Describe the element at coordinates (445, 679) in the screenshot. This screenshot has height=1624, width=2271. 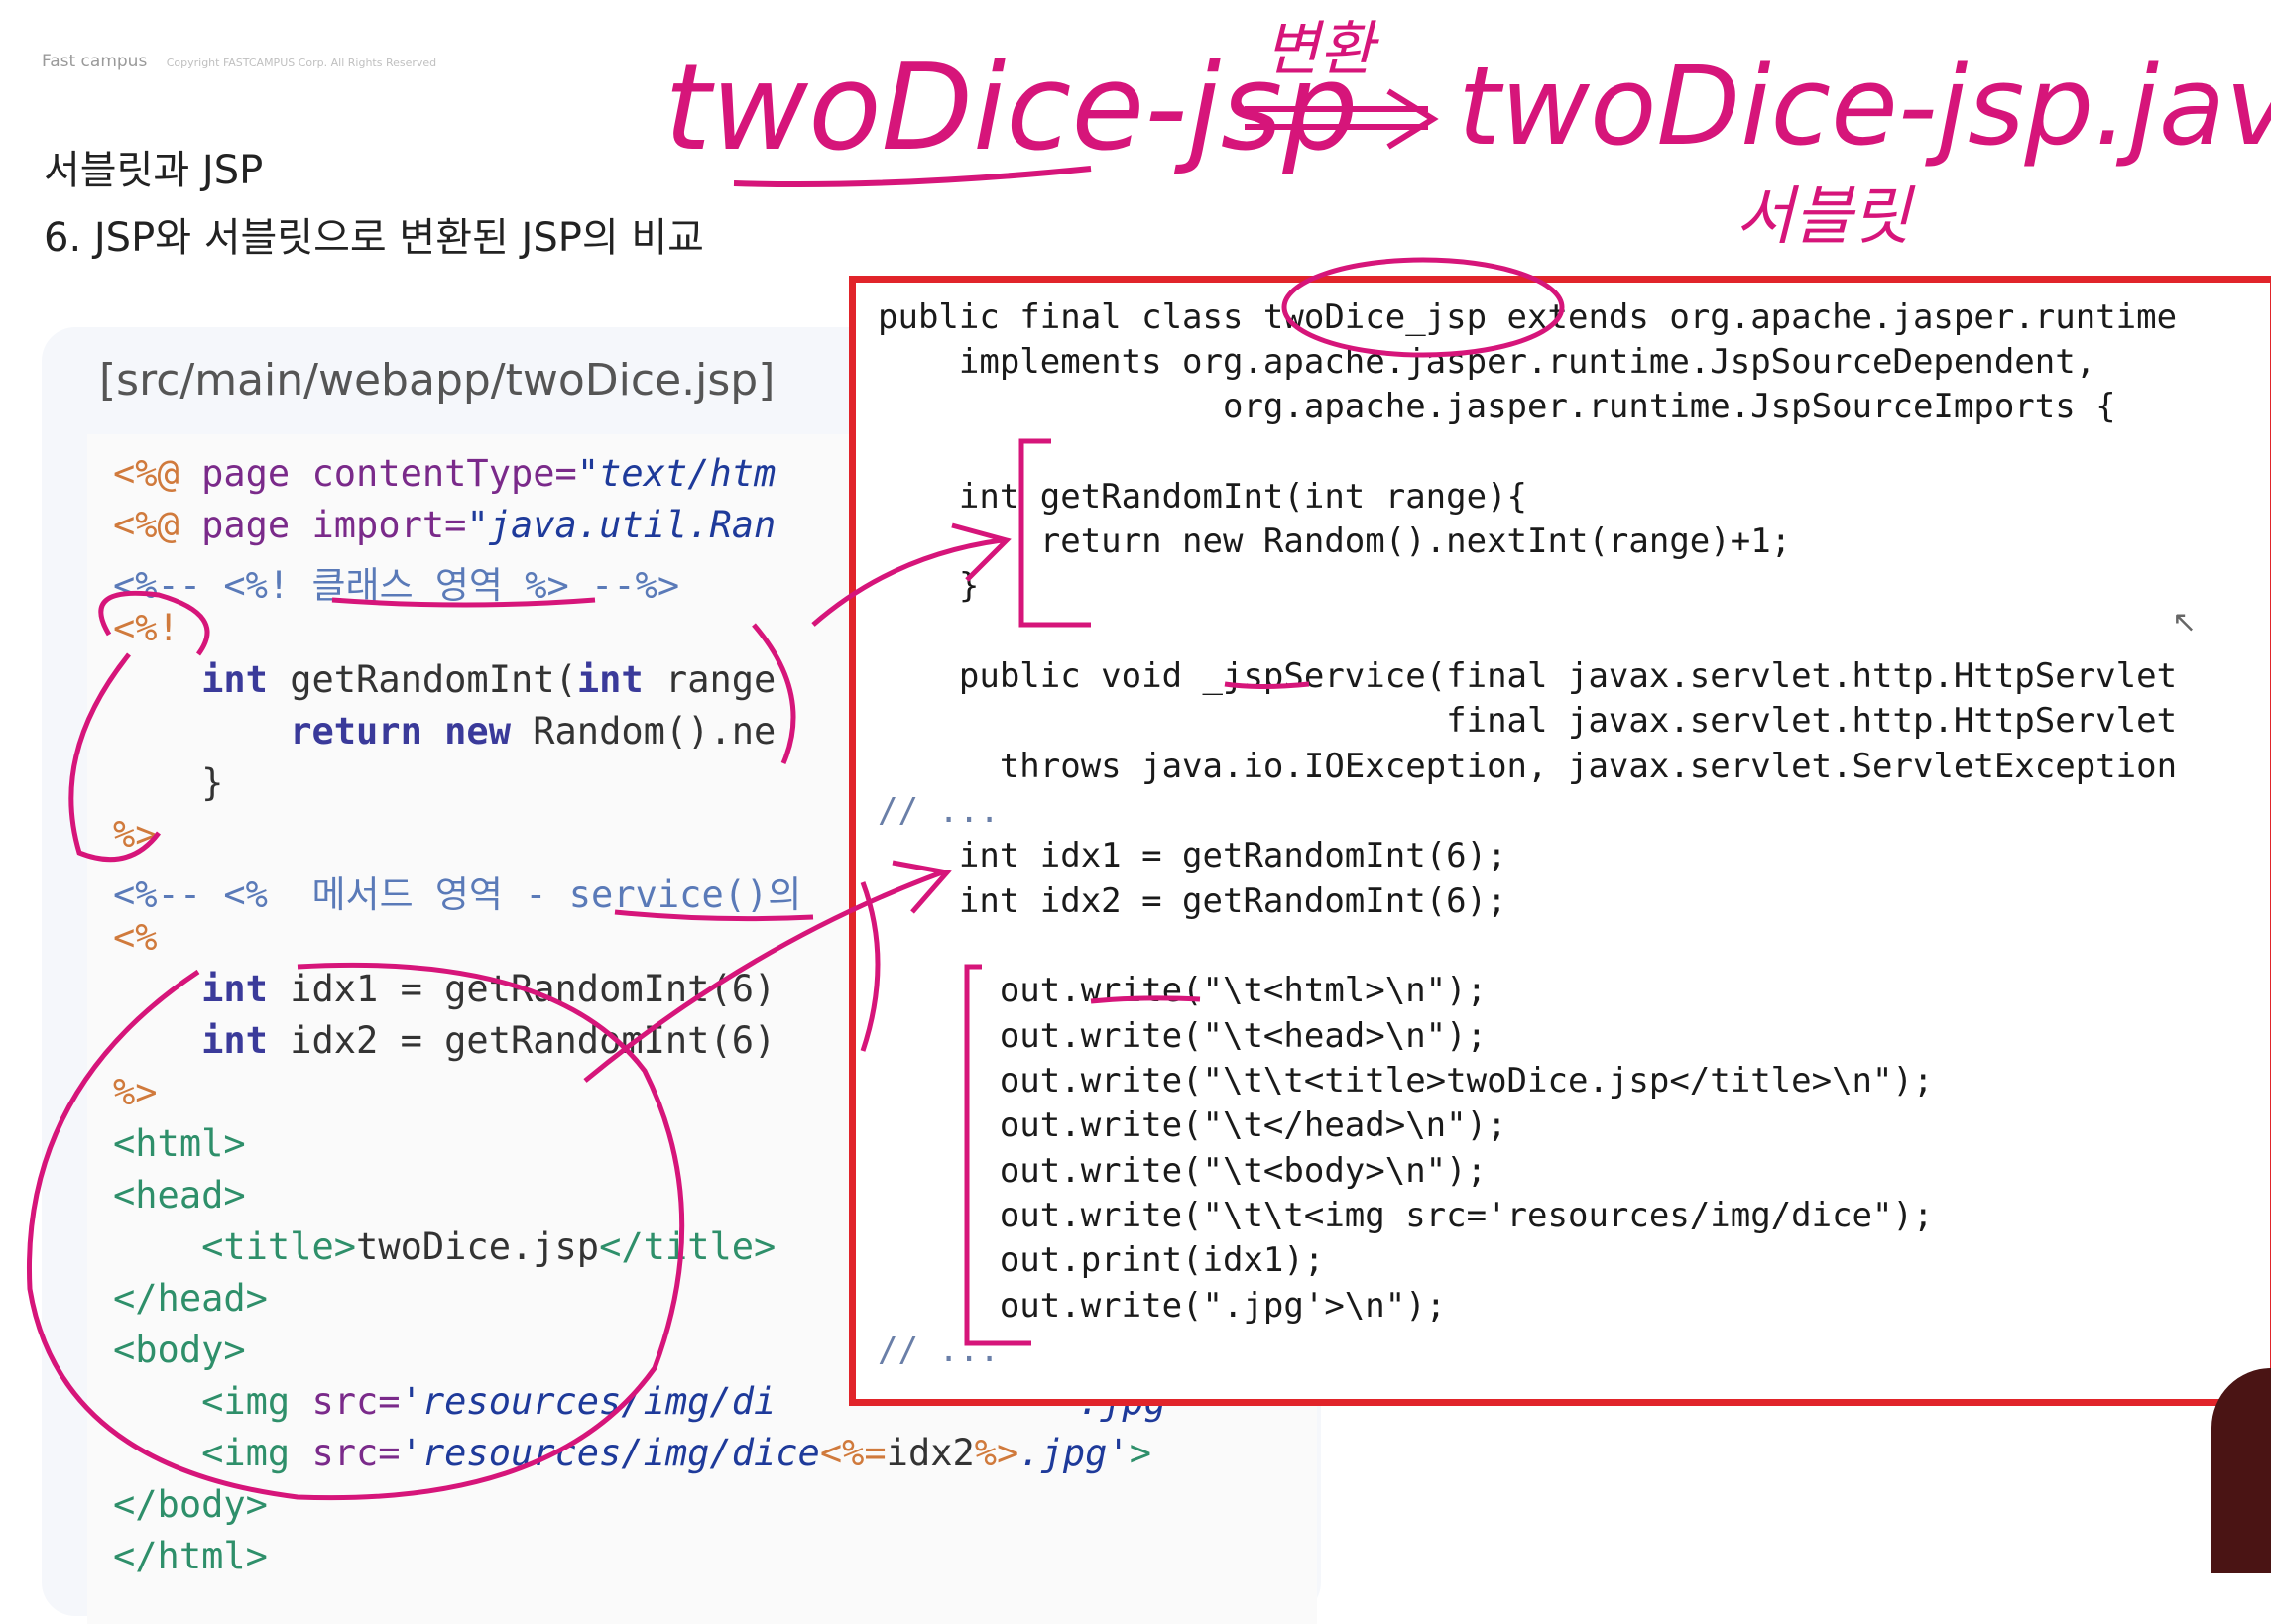
I see `jsp-line: int getRandomInt(int range` at that location.